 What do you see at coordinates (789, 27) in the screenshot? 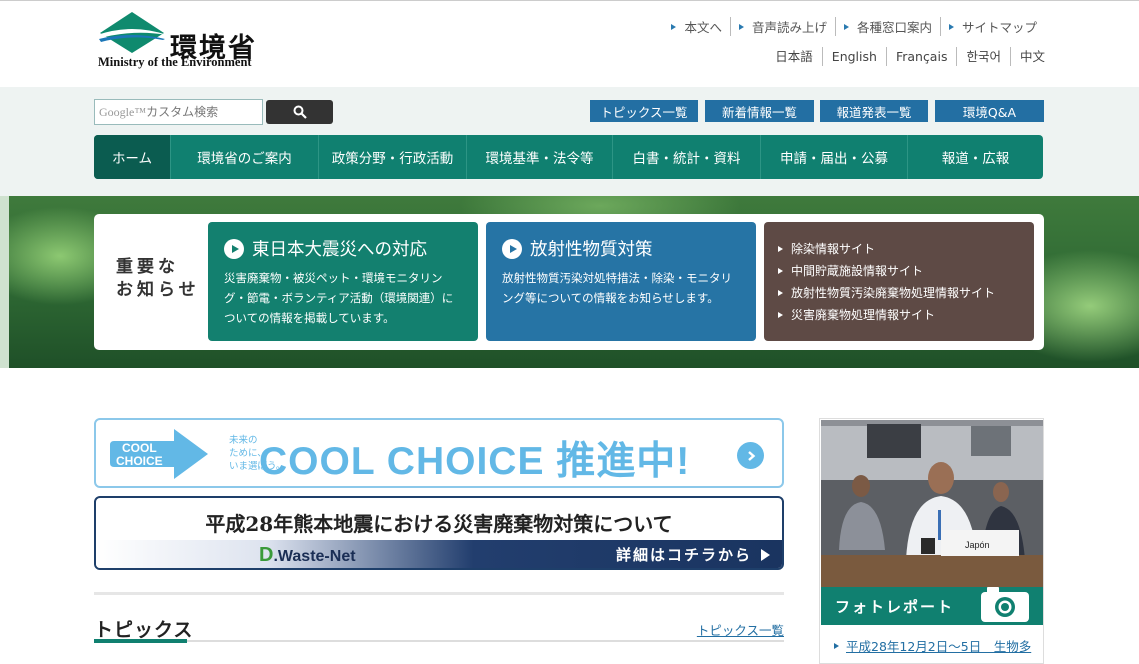
I see `util-link-label: 音声読み上げ` at bounding box center [789, 27].